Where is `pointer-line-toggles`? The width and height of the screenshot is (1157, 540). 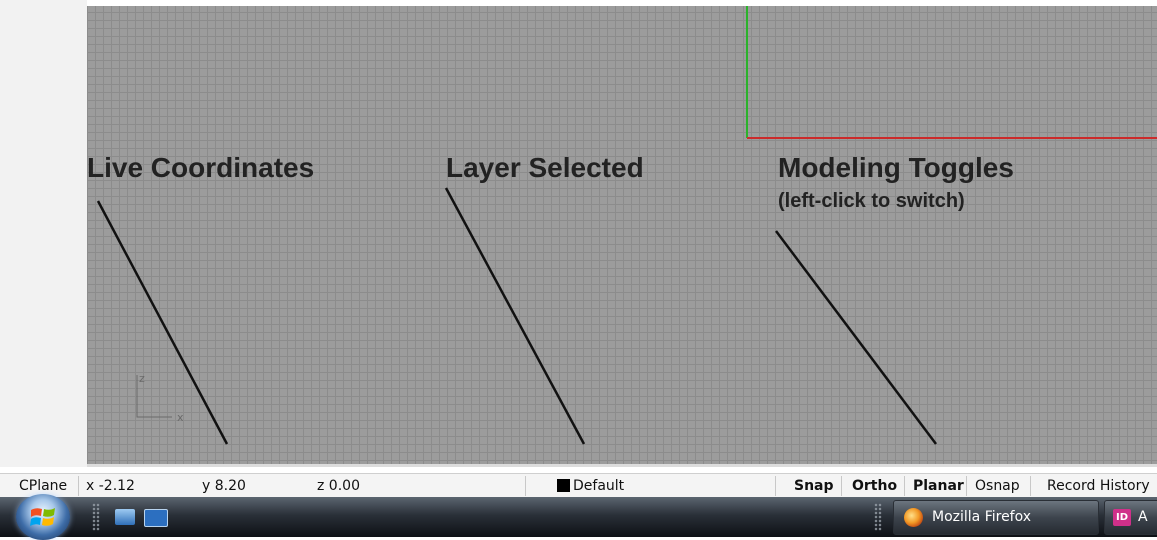 pointer-line-toggles is located at coordinates (856, 337).